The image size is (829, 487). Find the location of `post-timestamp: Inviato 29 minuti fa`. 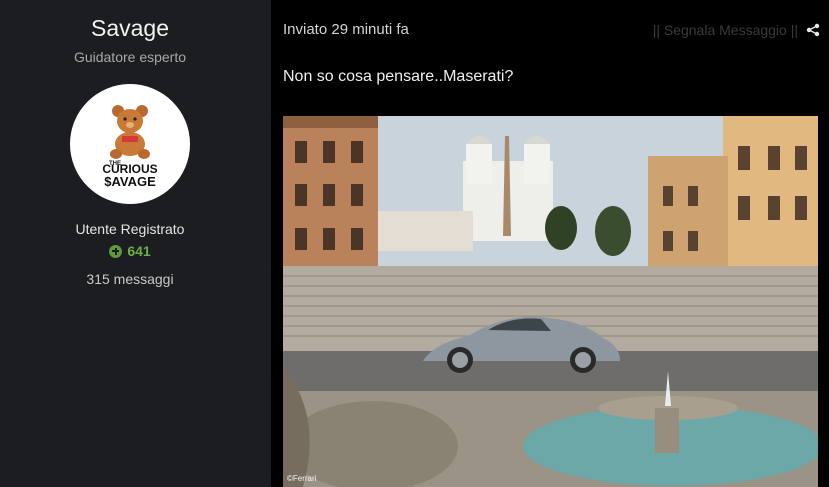

post-timestamp: Inviato 29 minuti fa is located at coordinates (346, 29).